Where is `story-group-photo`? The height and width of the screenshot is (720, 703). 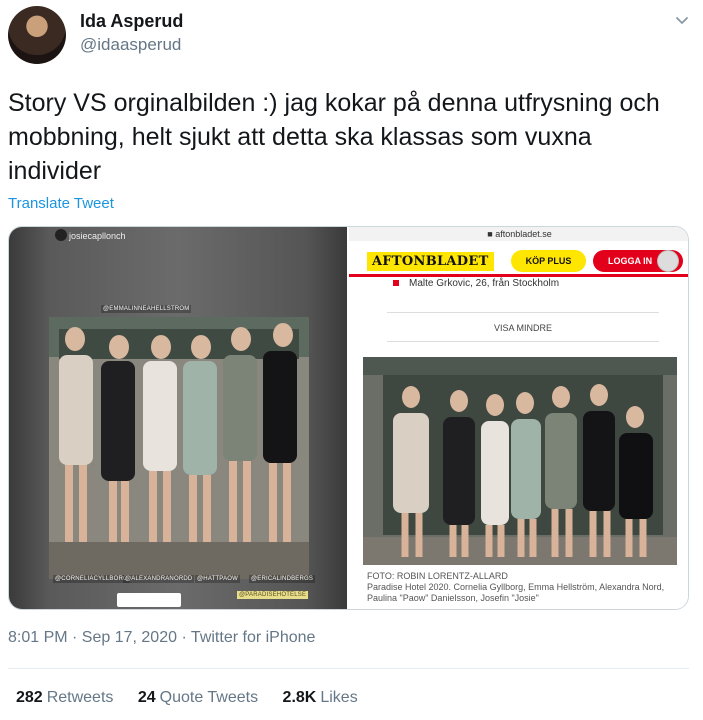
story-group-photo is located at coordinates (179, 448).